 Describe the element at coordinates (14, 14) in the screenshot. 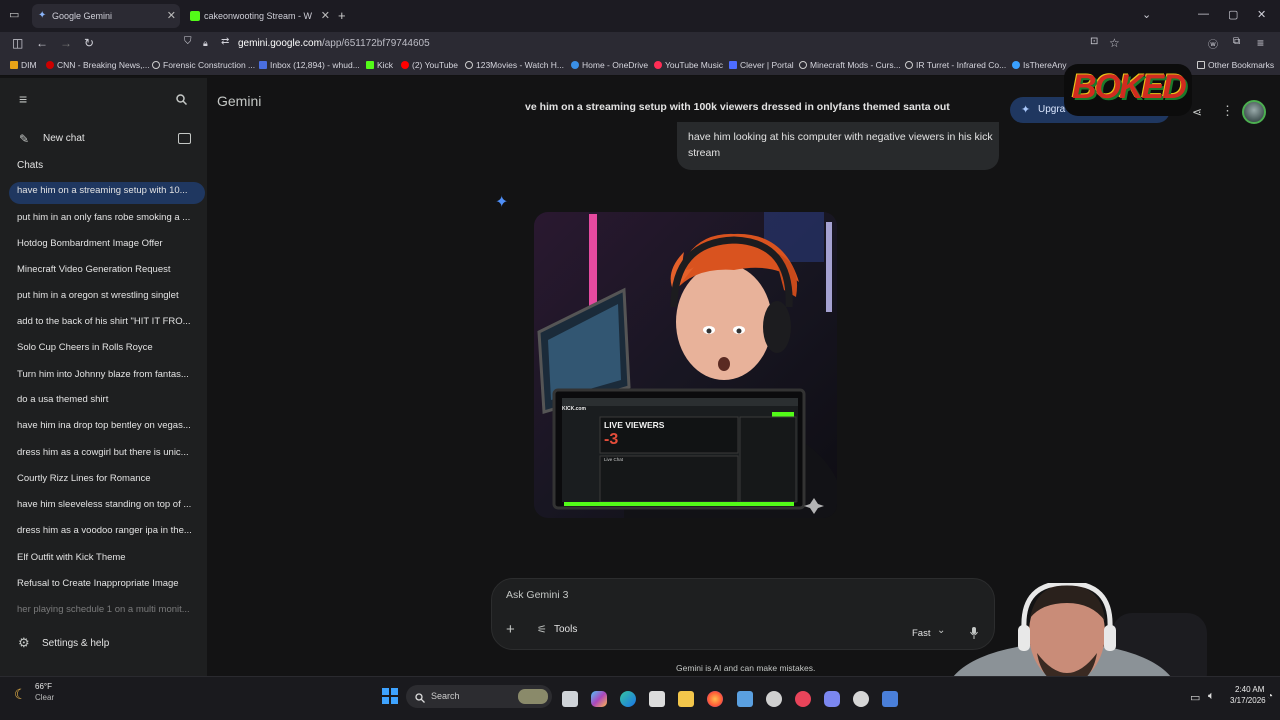

I see `tab-list-icon: ▭` at that location.